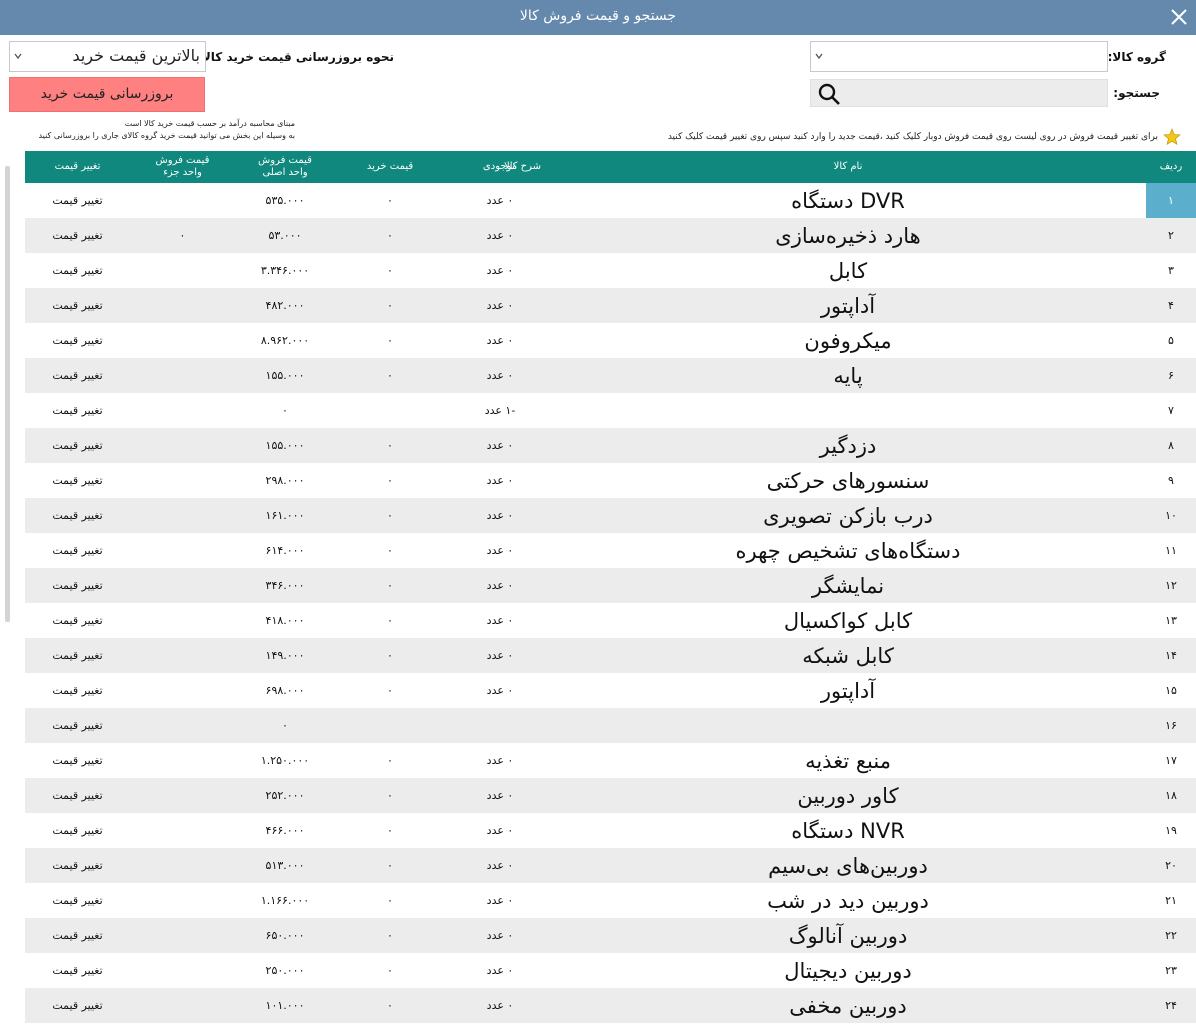  Describe the element at coordinates (285, 655) in the screenshot. I see `sell-price-cell: ۱۴۹.۰۰۰` at that location.